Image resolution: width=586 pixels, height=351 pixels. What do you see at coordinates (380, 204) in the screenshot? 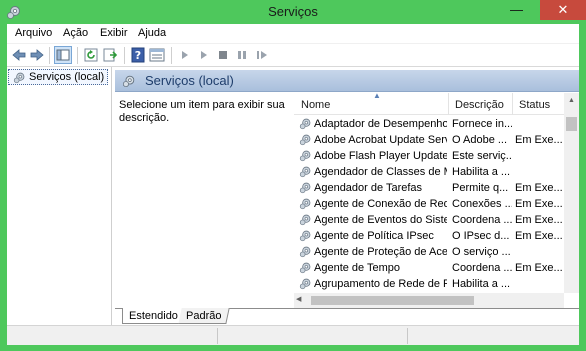
I see `service-name: Agente de Conexão de Rede` at bounding box center [380, 204].